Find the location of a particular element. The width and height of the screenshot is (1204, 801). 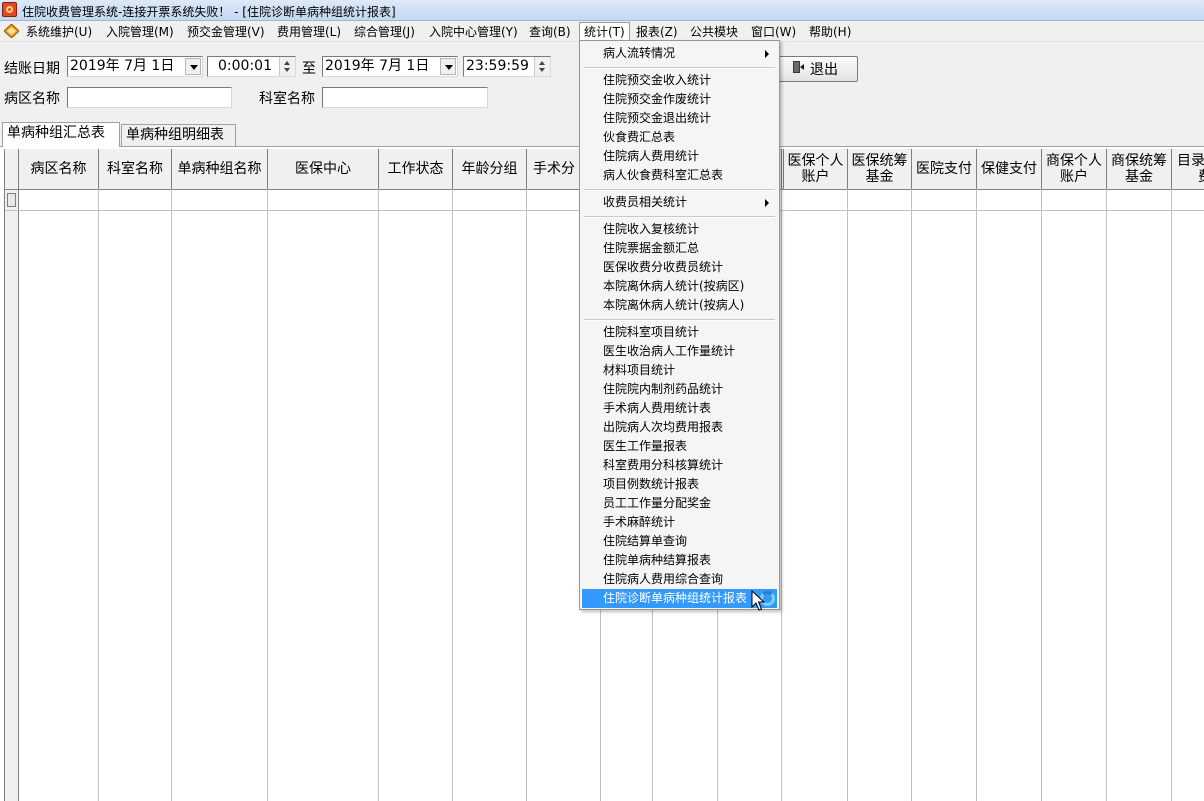

menu-item-surgery-fees: 手术病人费用统计表 is located at coordinates (679, 408).